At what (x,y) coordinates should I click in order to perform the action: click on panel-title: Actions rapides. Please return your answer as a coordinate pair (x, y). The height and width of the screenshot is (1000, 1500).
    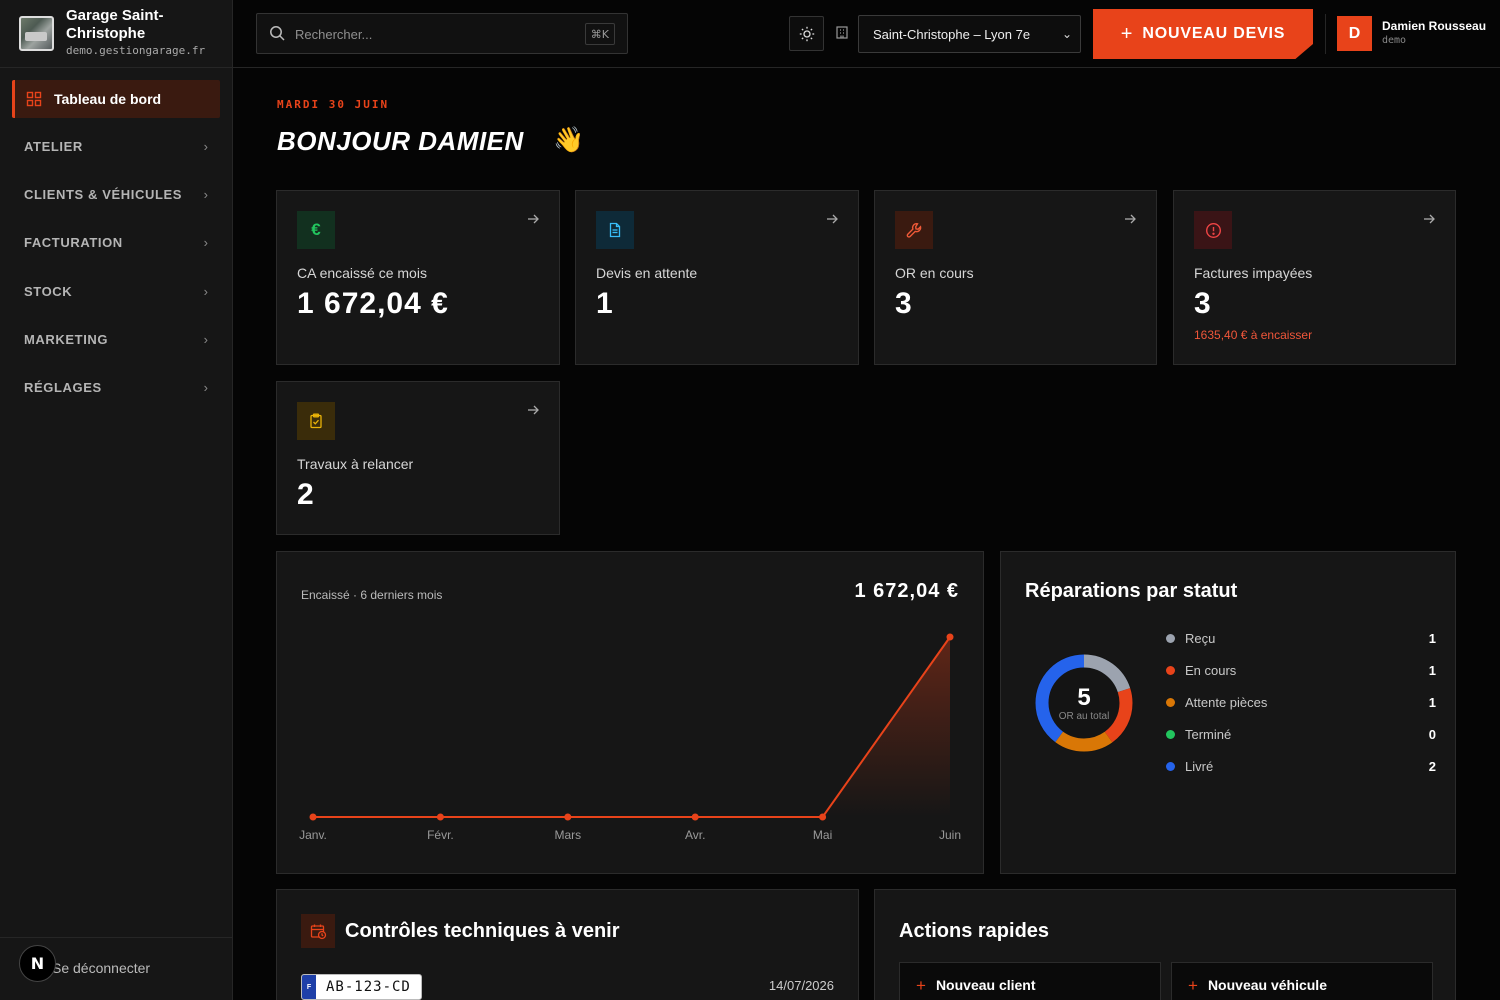
    Looking at the image, I should click on (974, 931).